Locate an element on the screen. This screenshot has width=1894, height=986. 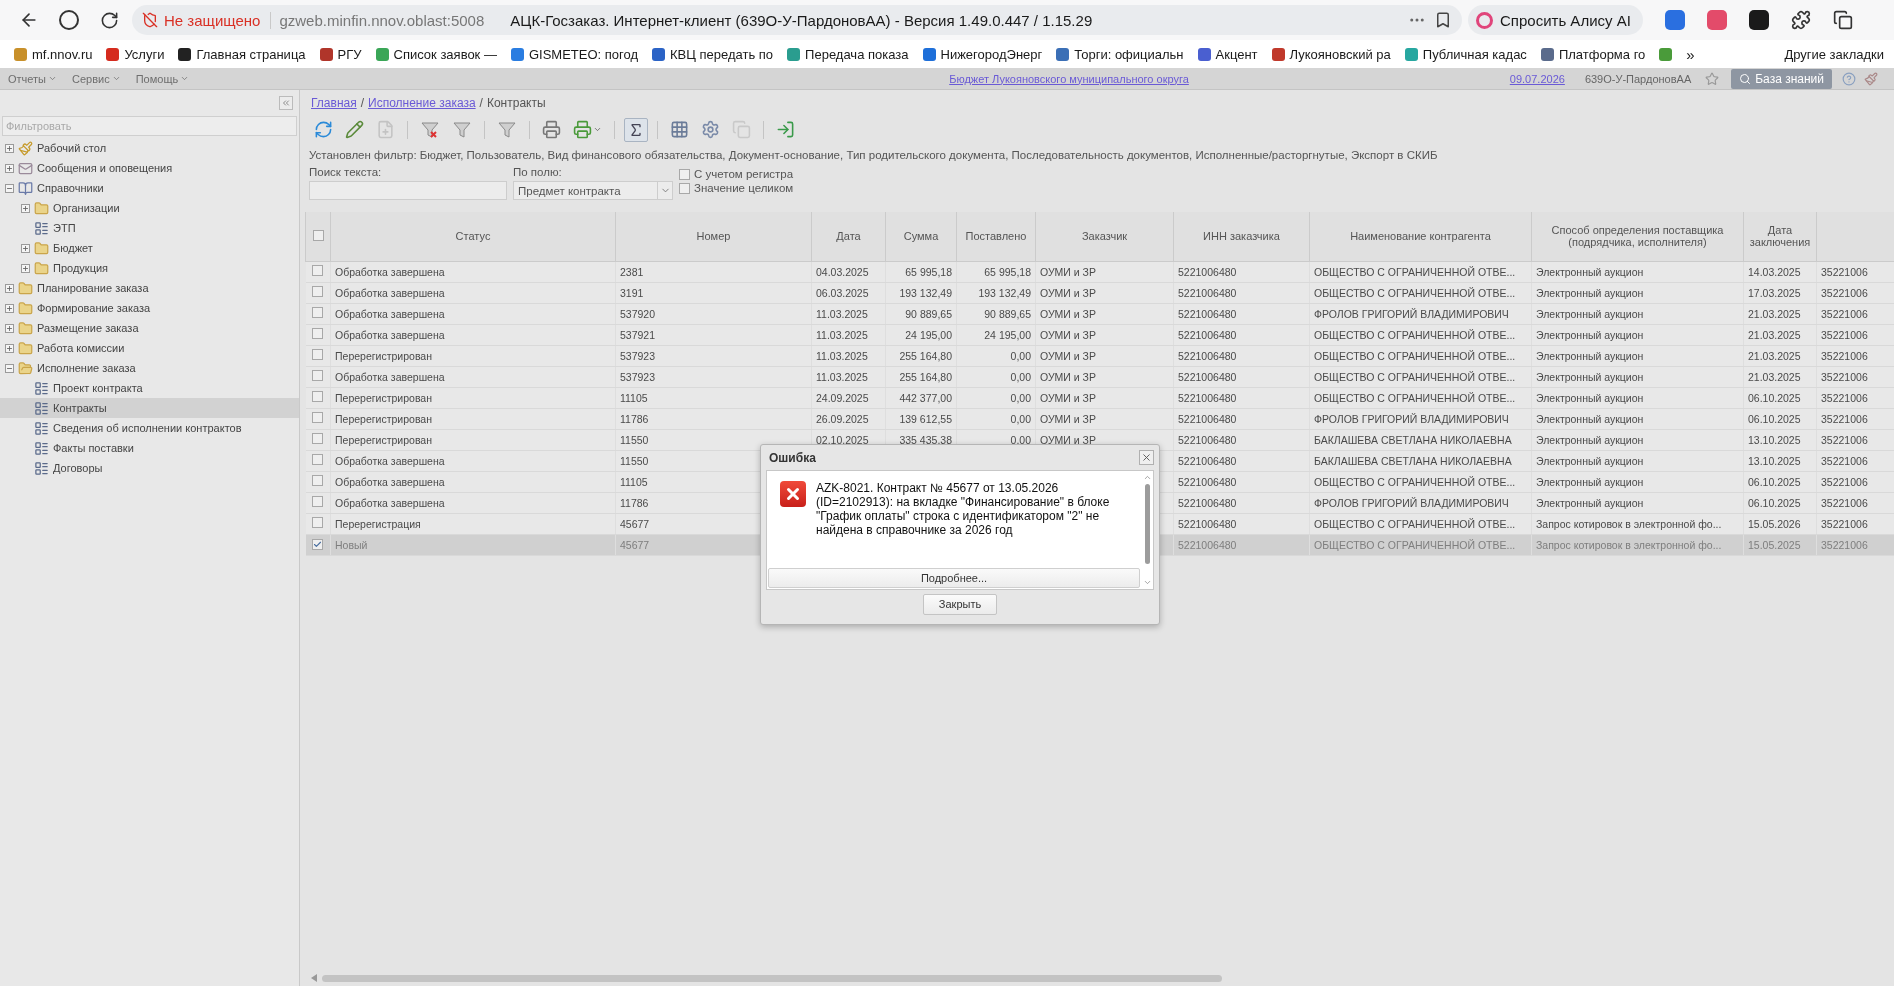
bookmark-link: Лукояновский ра is located at coordinates (1331, 54).